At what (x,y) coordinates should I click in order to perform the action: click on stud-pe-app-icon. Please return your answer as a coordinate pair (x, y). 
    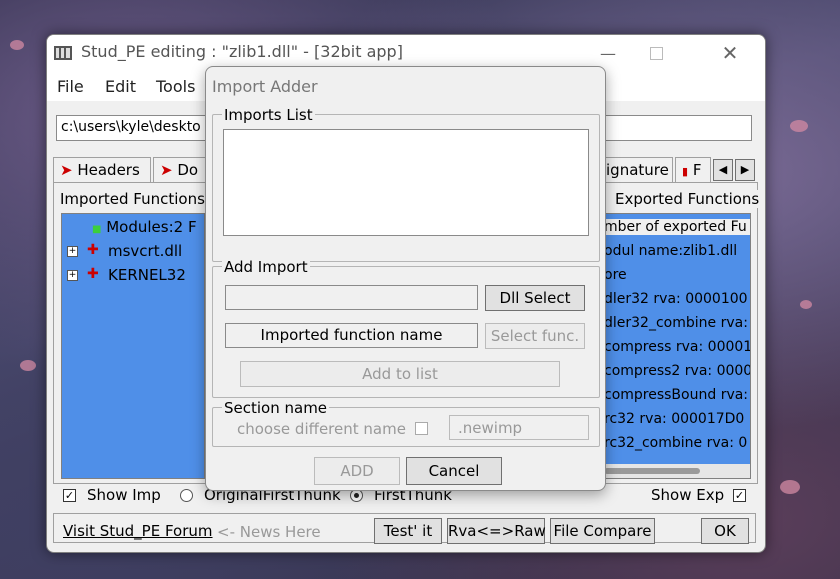
    Looking at the image, I should click on (63, 52).